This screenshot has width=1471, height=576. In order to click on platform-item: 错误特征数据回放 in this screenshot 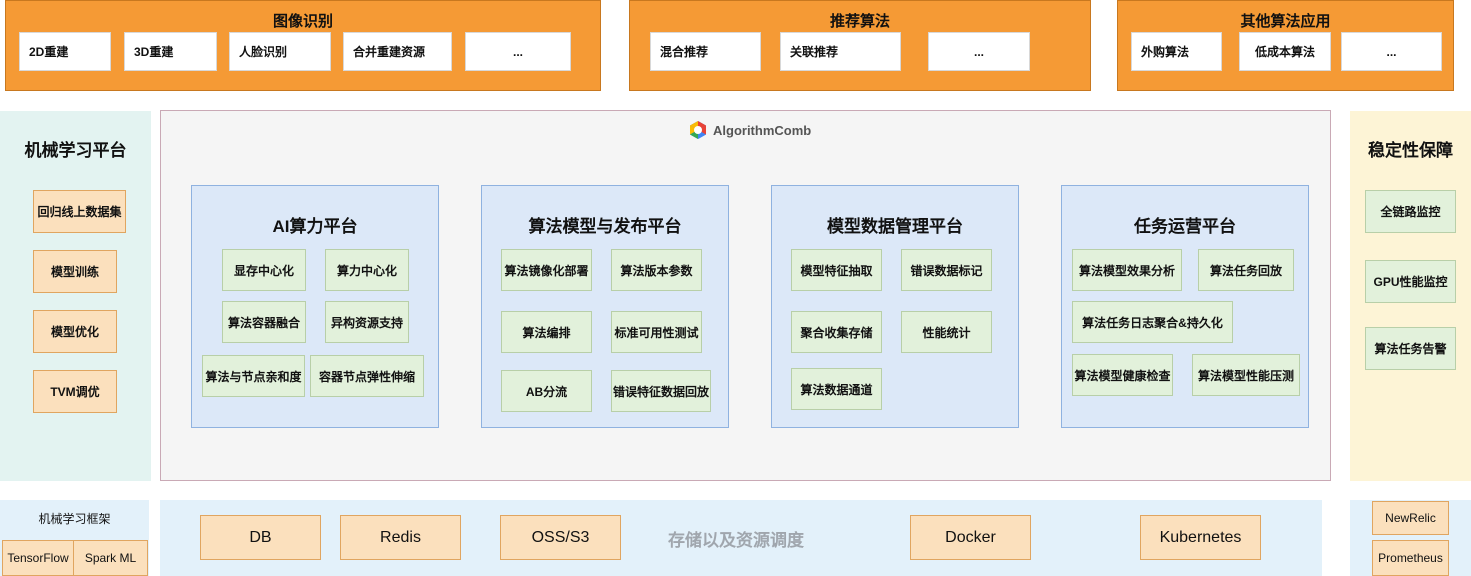, I will do `click(661, 391)`.